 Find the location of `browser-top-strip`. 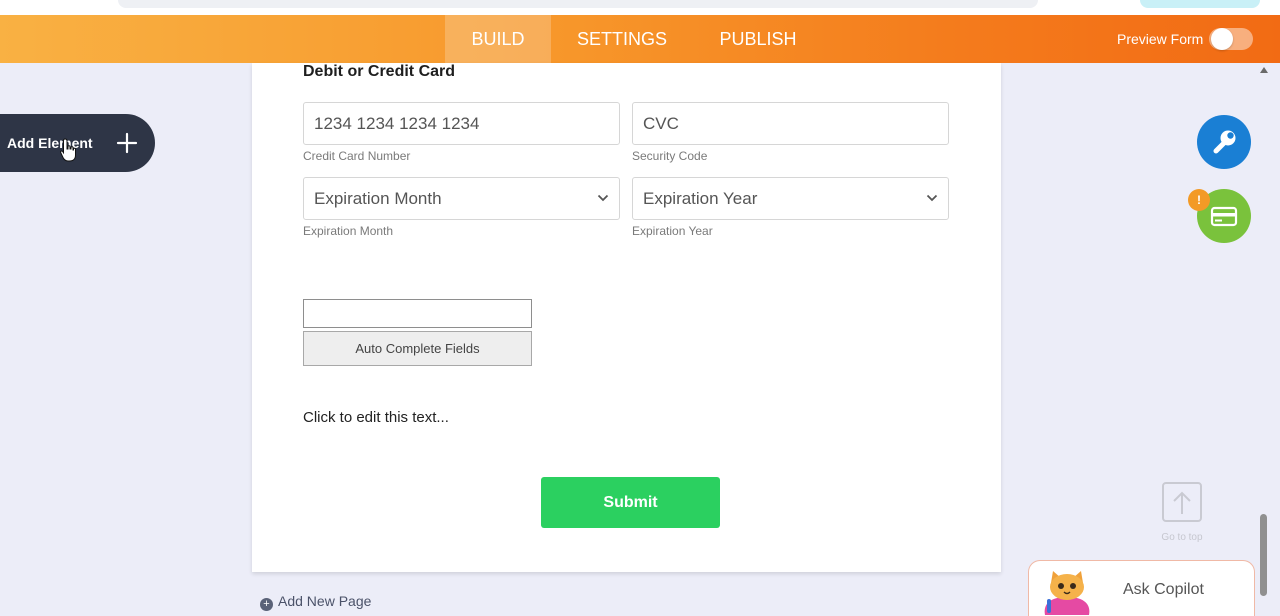

browser-top-strip is located at coordinates (640, 7).